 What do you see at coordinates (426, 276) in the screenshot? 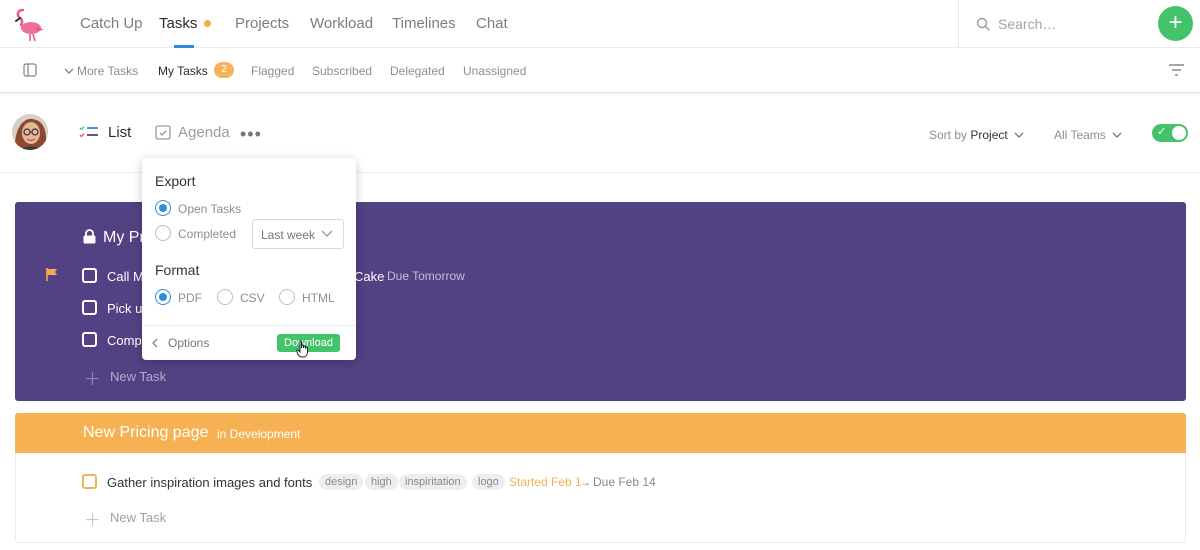
I see `task-due-date: Due Tomorrow` at bounding box center [426, 276].